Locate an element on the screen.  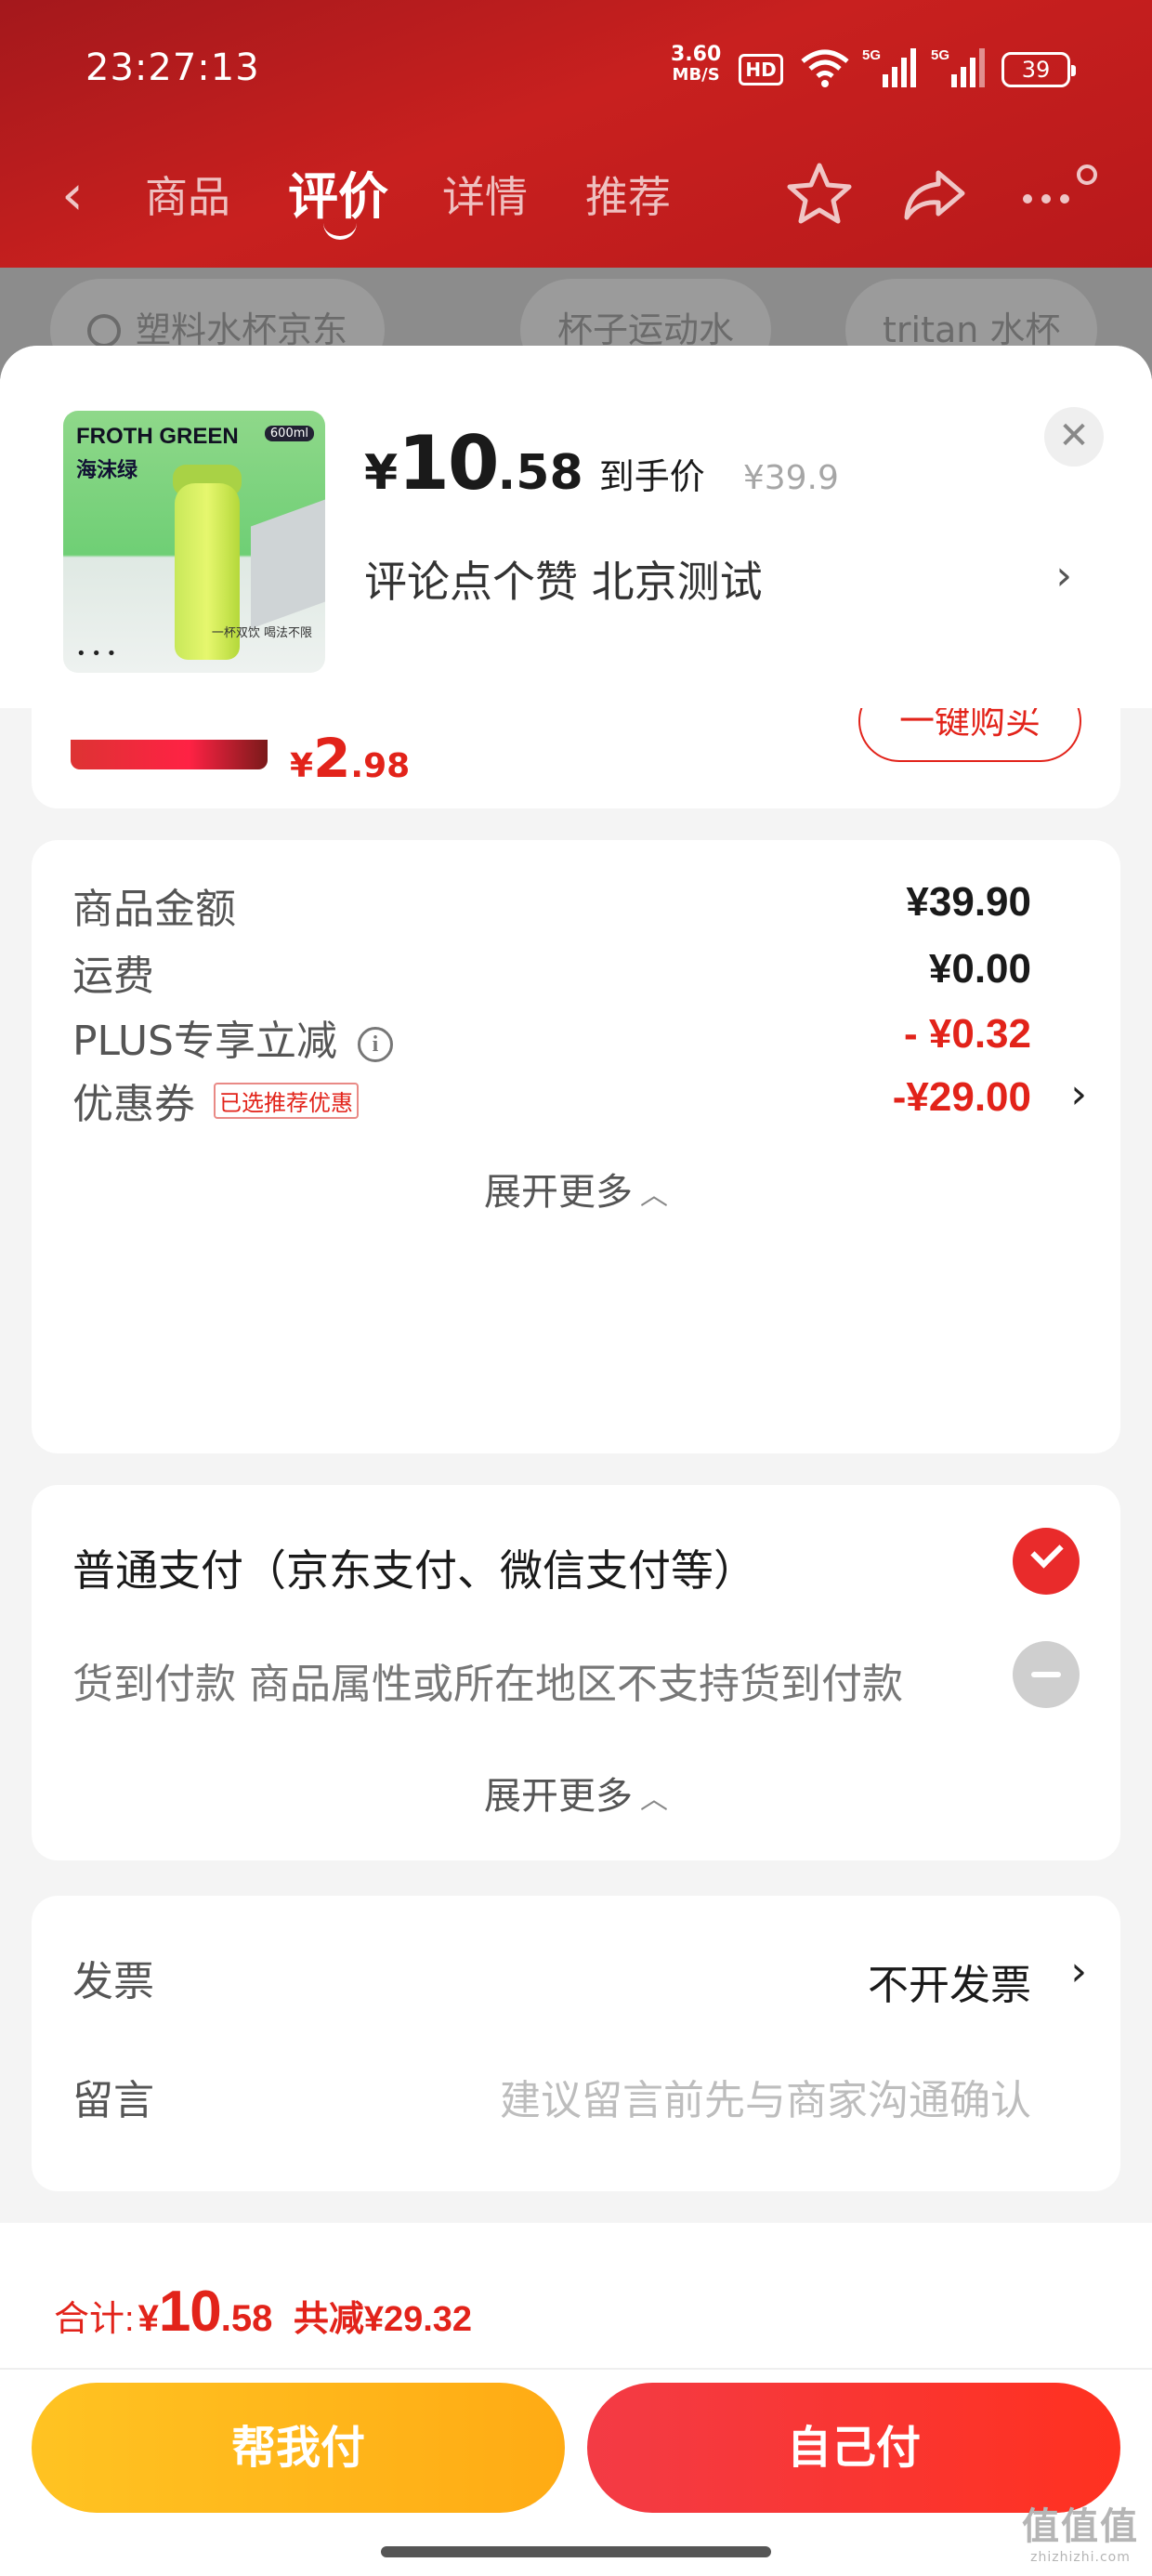
coupon-badge: 已选推荐优惠 is located at coordinates (286, 1101).